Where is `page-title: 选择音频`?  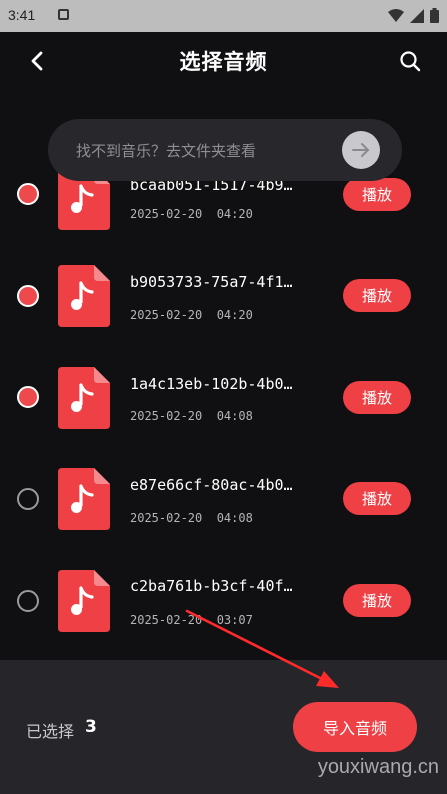
page-title: 选择音频 is located at coordinates (223, 62).